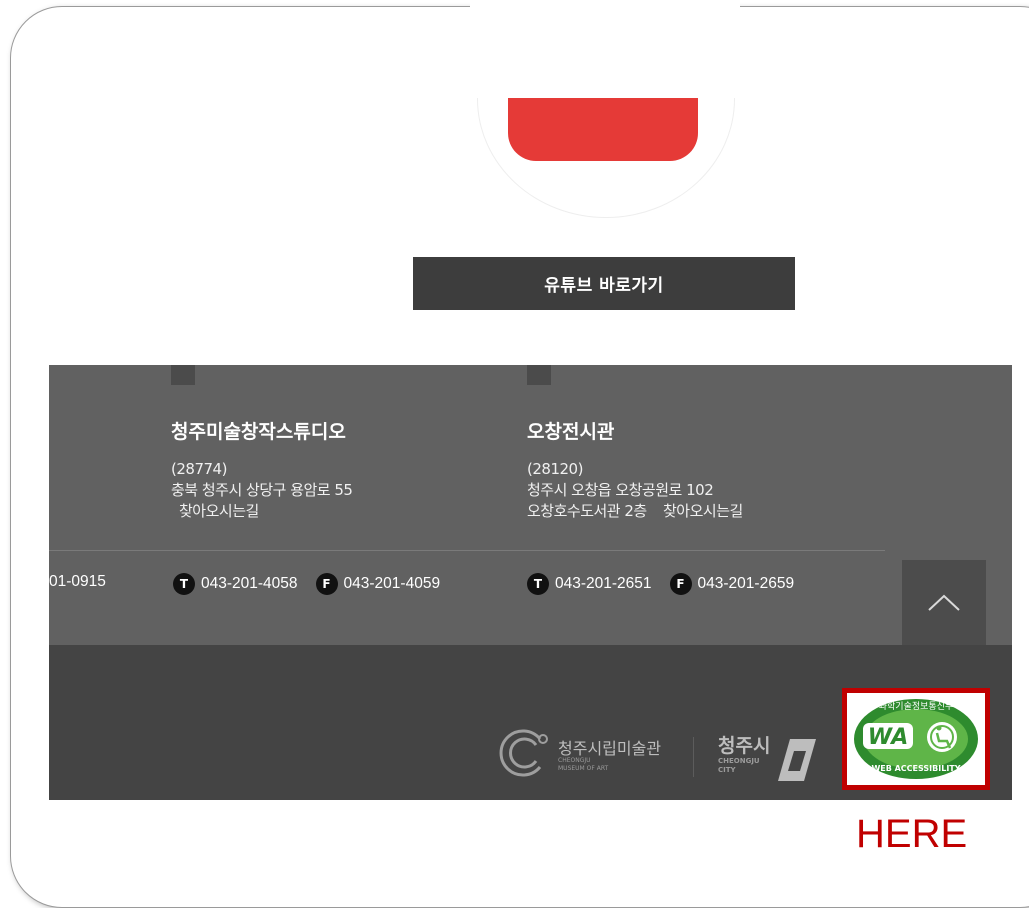 This screenshot has height=908, width=1029. What do you see at coordinates (916, 706) in the screenshot?
I see `wa-top-text: 과학기술정보통신부` at bounding box center [916, 706].